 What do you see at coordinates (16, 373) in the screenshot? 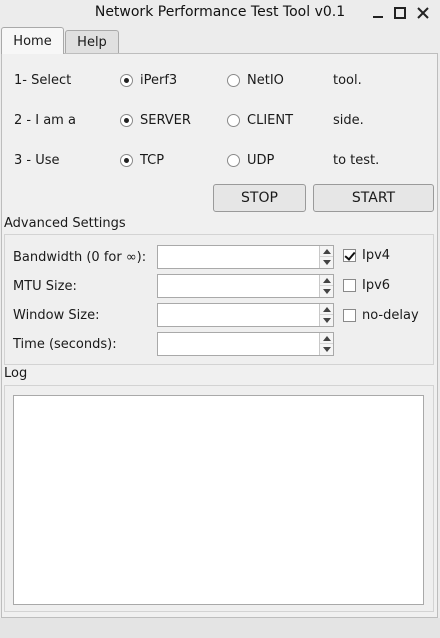
I see `log-title: Log` at bounding box center [16, 373].